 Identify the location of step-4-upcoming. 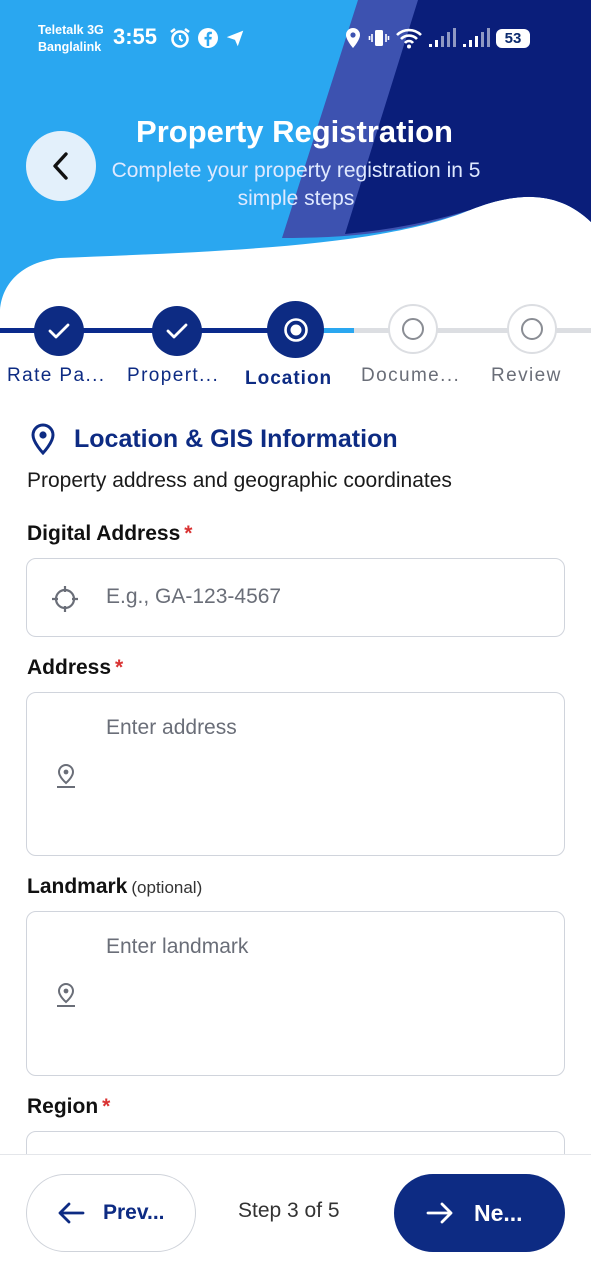
(413, 329).